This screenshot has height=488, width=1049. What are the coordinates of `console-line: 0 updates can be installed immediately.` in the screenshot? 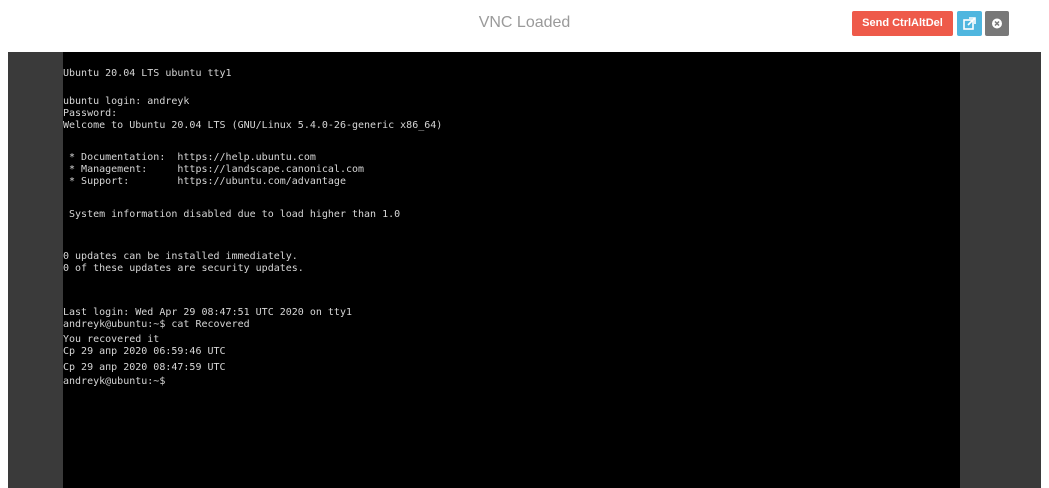 It's located at (180, 256).